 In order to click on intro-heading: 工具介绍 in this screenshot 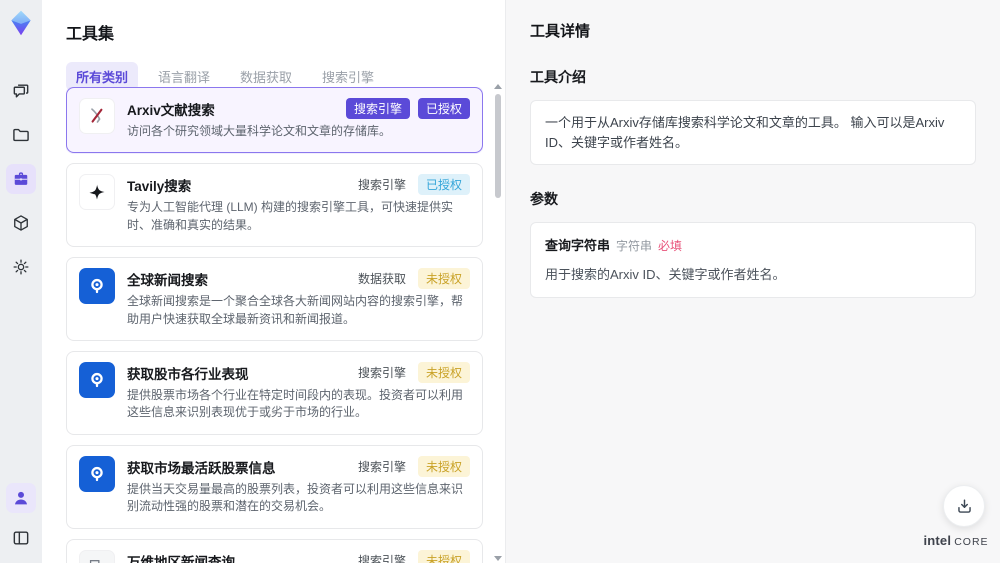, I will do `click(558, 77)`.